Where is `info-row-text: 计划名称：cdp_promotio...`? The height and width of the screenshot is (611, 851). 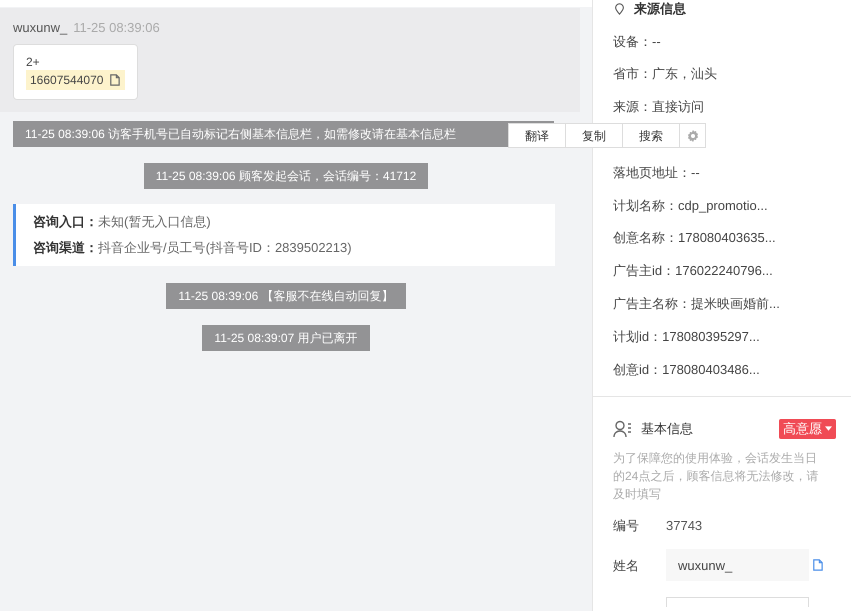
info-row-text: 计划名称：cdp_promotio... is located at coordinates (690, 205).